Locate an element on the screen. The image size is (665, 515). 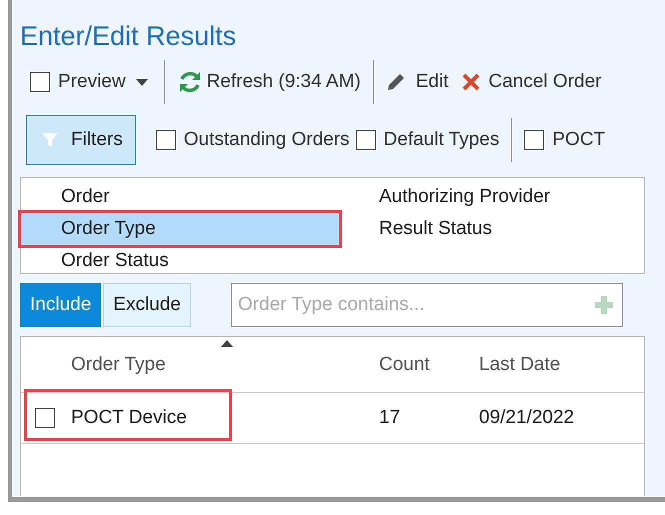
filter-field-item: Authorizing Provider is located at coordinates (489, 197).